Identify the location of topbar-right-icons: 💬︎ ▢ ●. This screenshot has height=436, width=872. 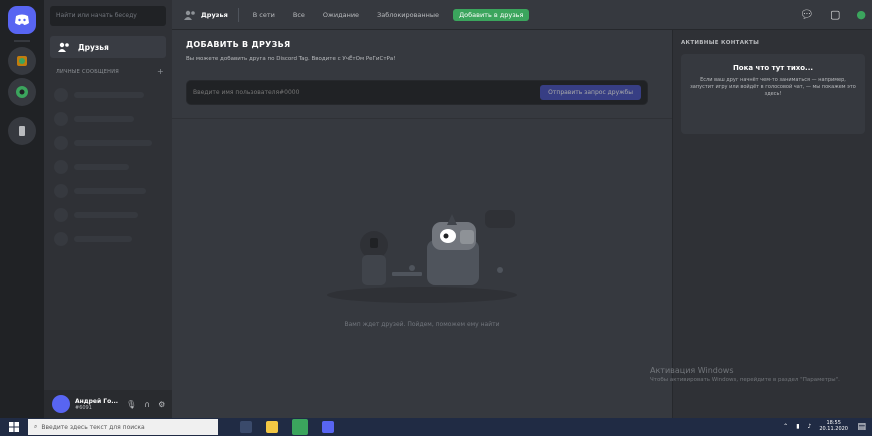
(833, 14).